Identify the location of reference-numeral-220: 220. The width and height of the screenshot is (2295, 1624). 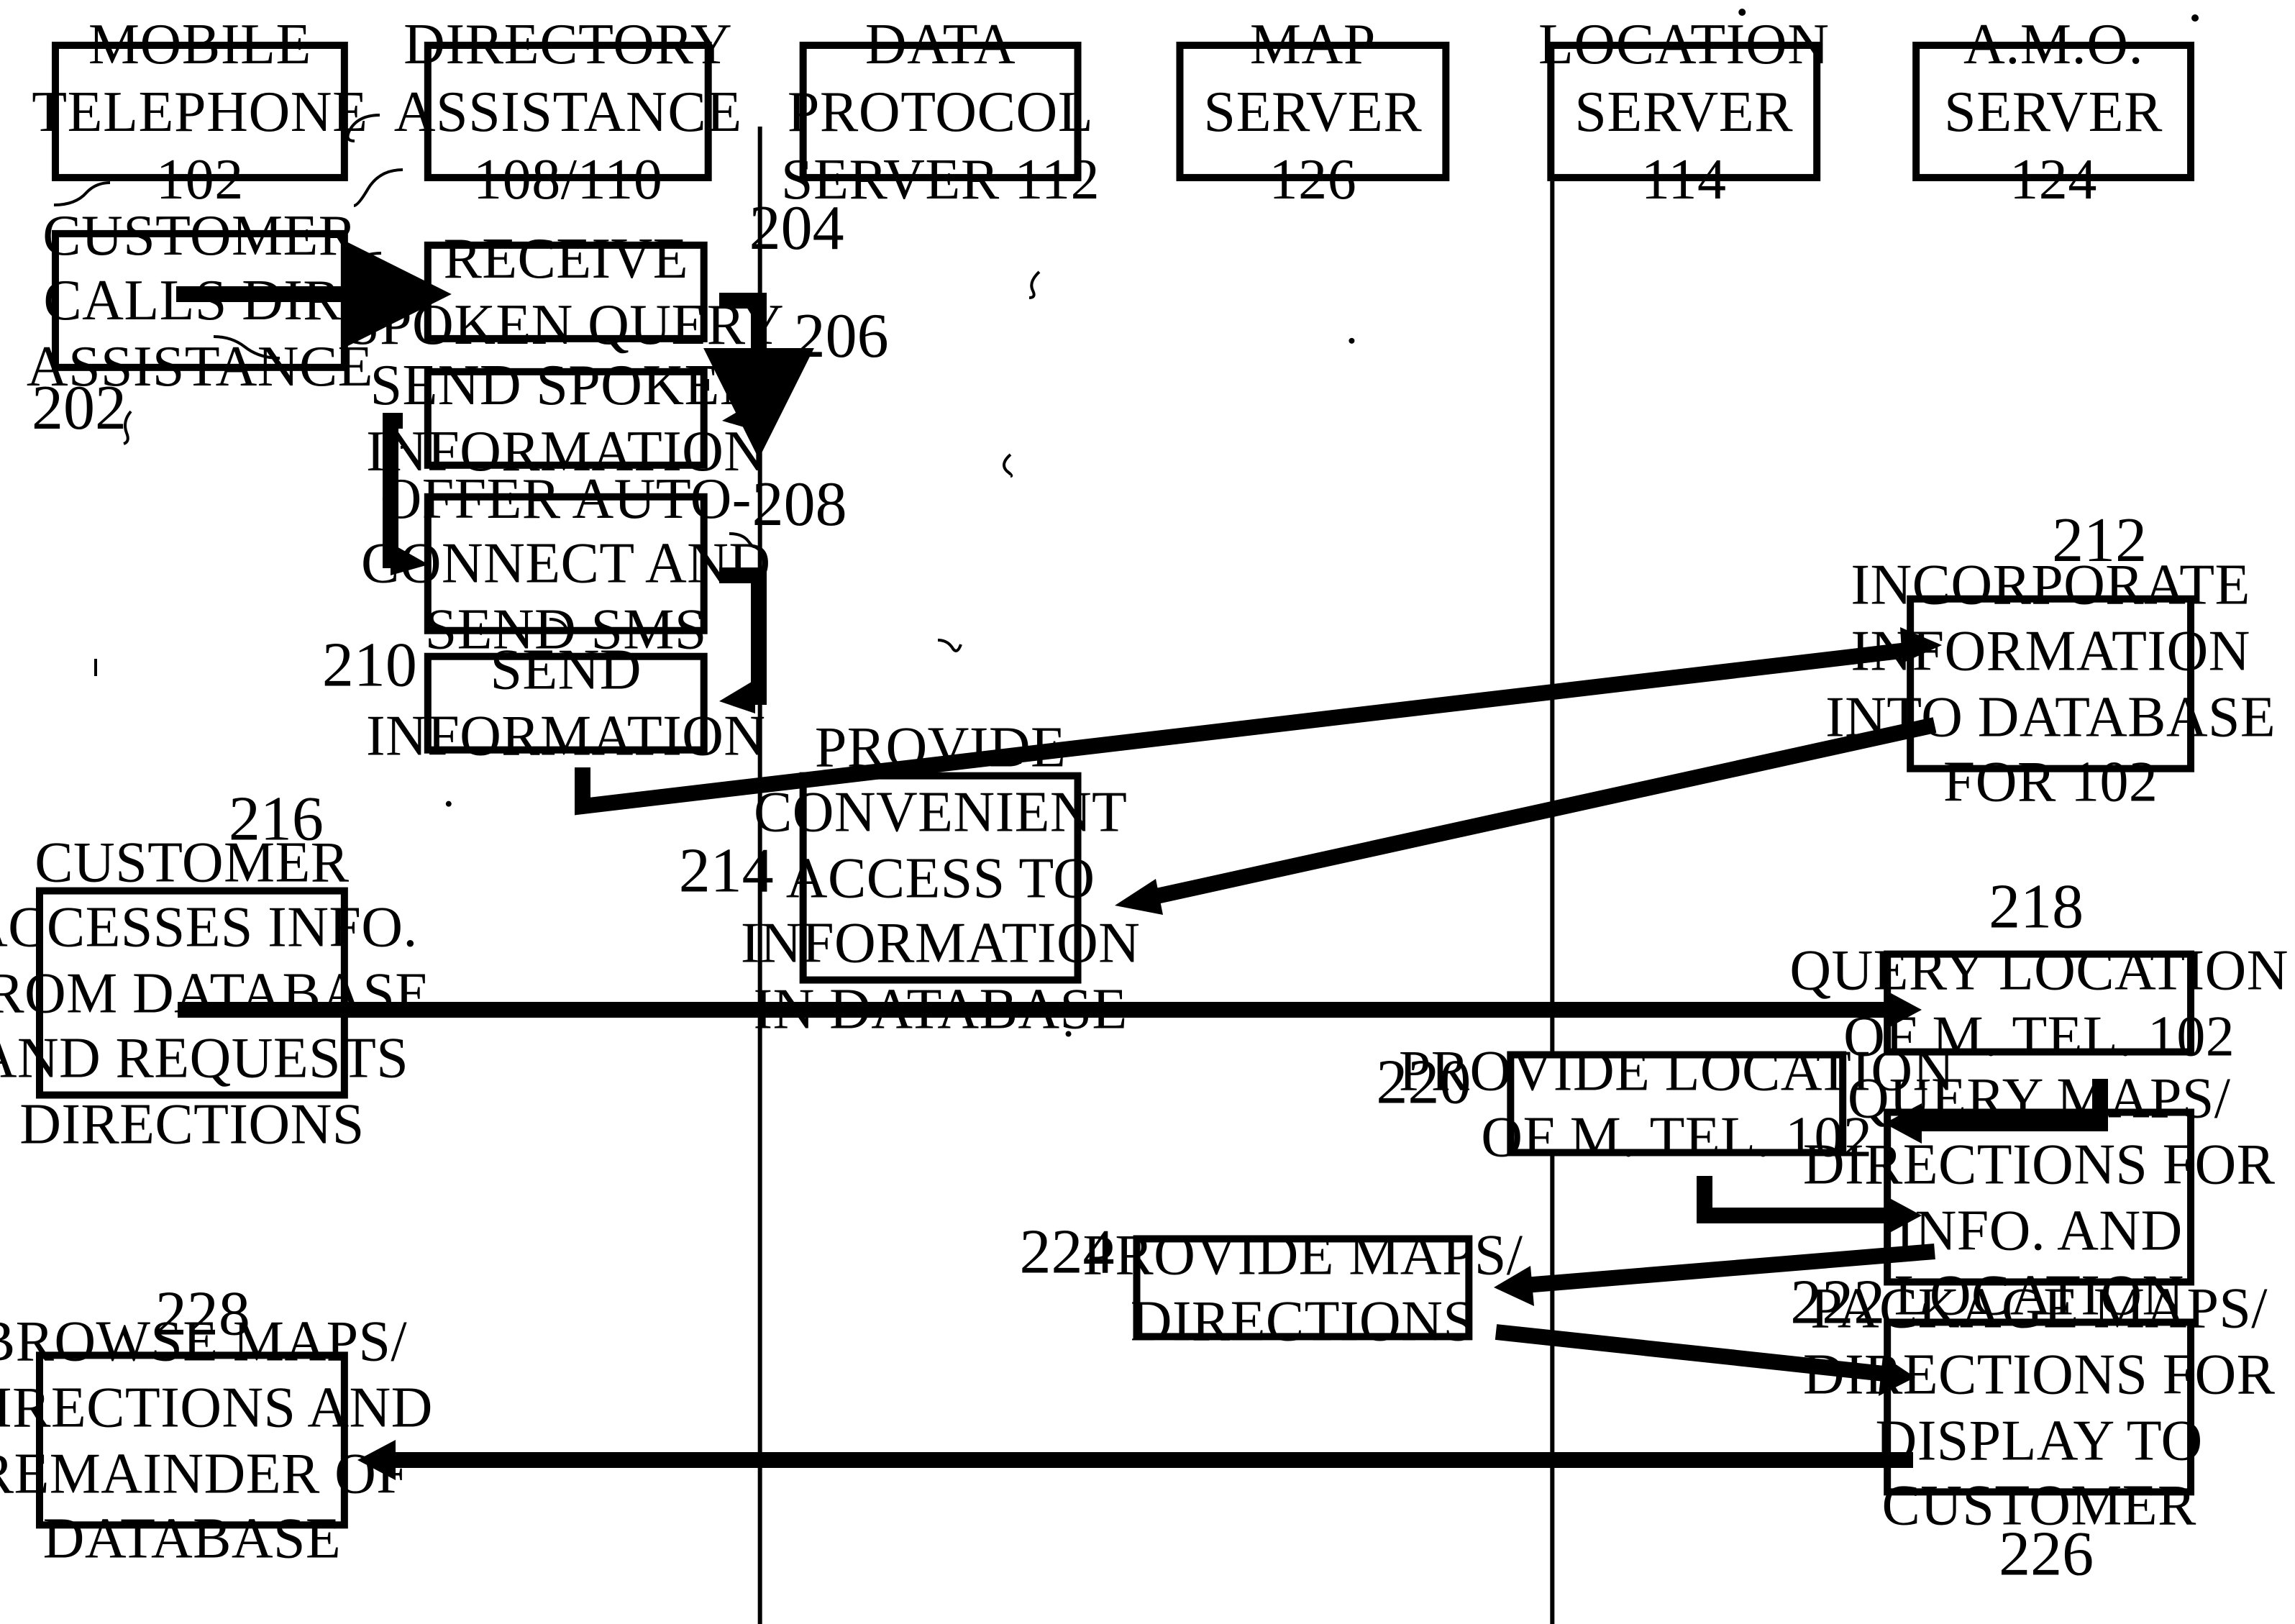
(1424, 1082).